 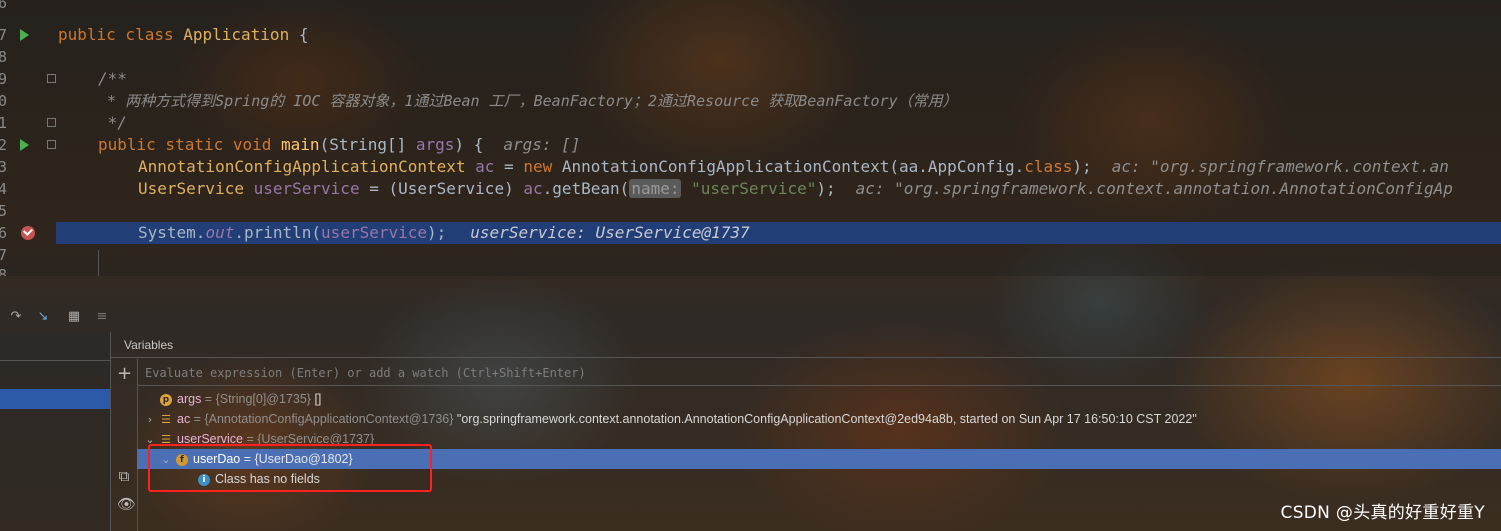 What do you see at coordinates (509, 166) in the screenshot?
I see `code-text: =` at bounding box center [509, 166].